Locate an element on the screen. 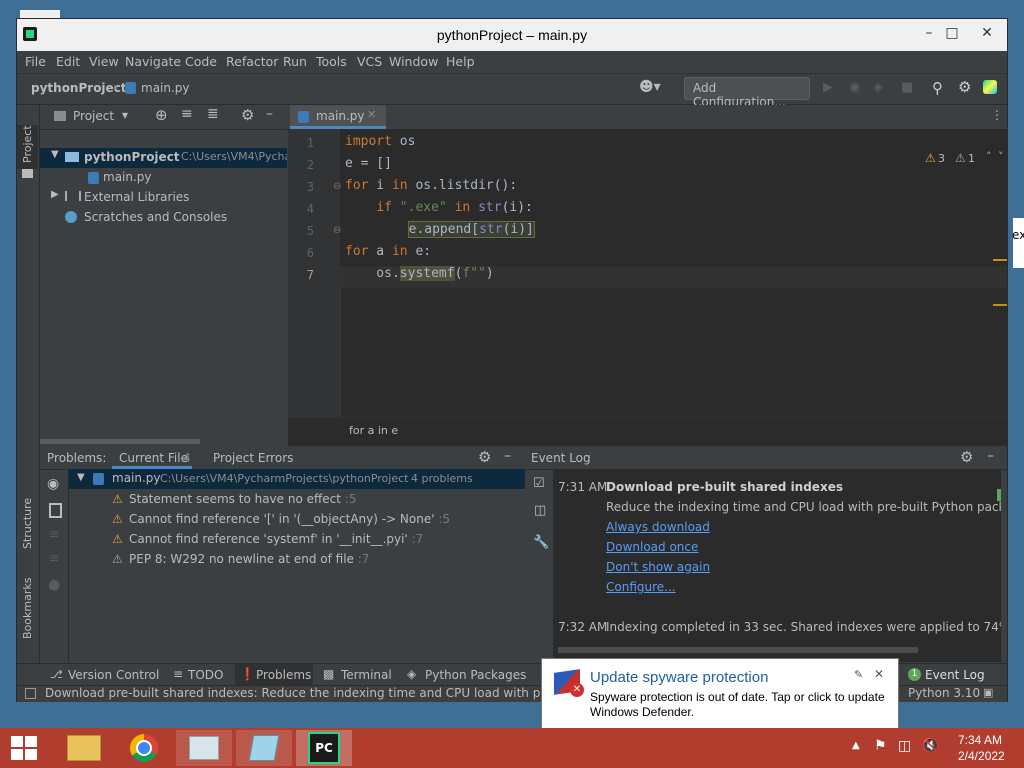 The width and height of the screenshot is (1024, 768). bookmarks-tool-label: Bookmarks is located at coordinates (27, 608).